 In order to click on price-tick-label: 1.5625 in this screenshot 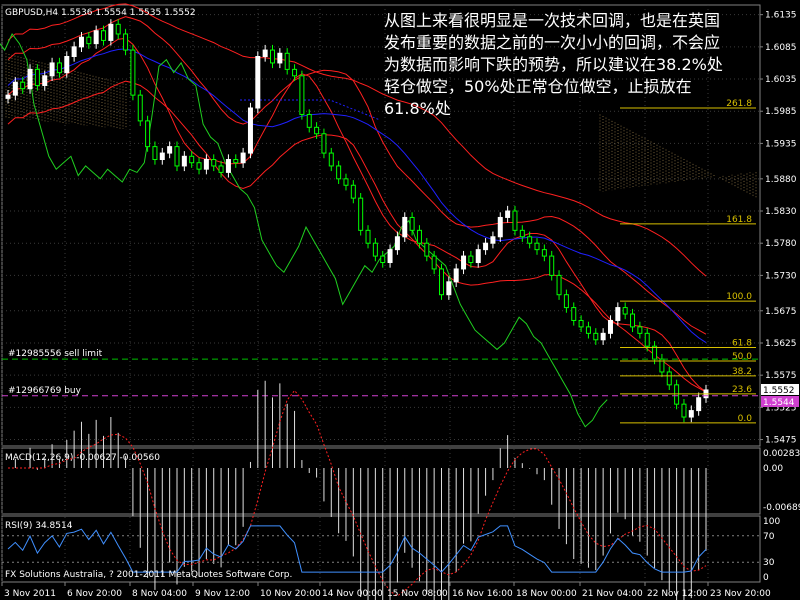, I will do `click(781, 344)`.